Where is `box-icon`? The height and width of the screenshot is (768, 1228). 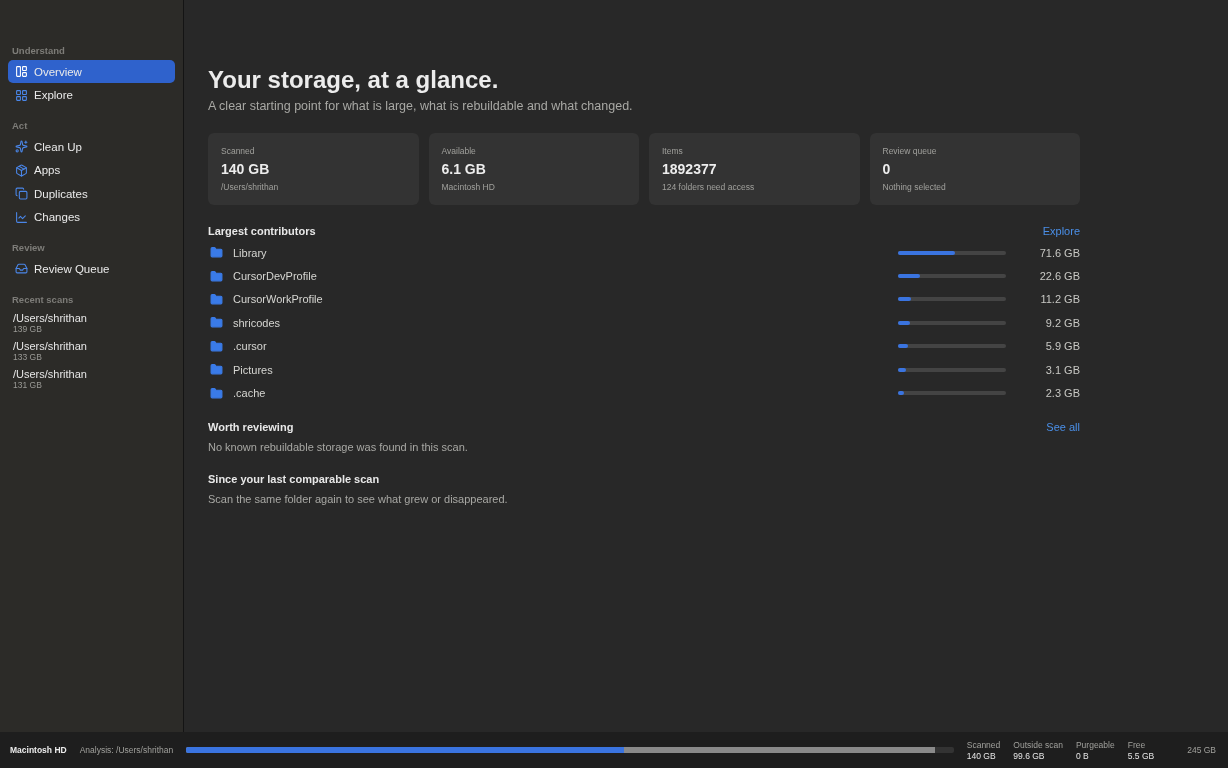
box-icon is located at coordinates (21, 170).